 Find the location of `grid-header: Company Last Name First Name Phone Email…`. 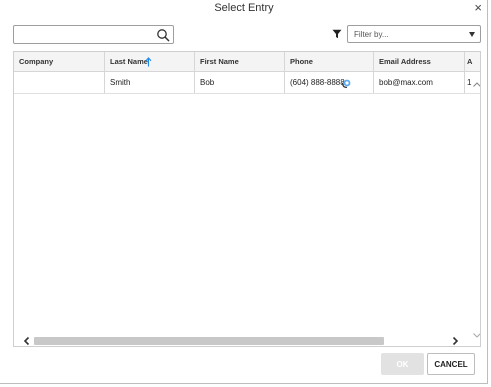

grid-header: Company Last Name First Name Phone Email… is located at coordinates (247, 62).